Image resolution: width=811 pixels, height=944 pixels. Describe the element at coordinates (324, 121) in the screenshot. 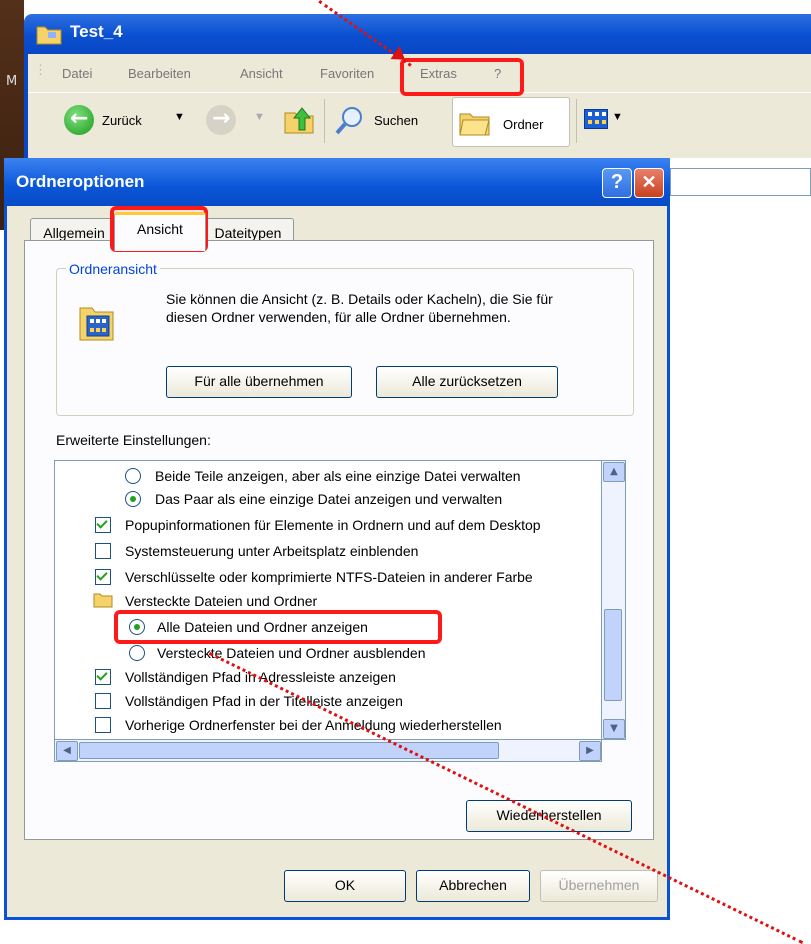

I see `toolbar-separator` at that location.